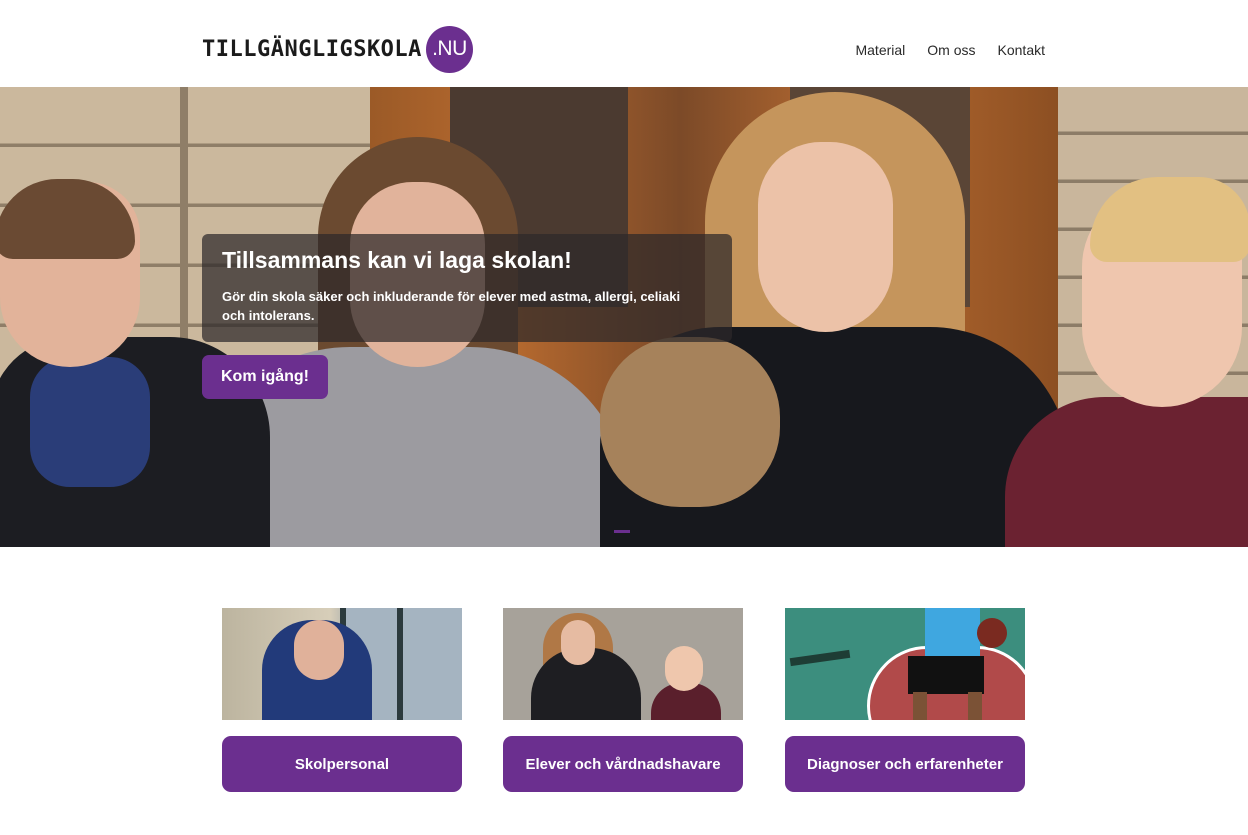  I want to click on nav-link-om-oss: Om oss, so click(951, 50).